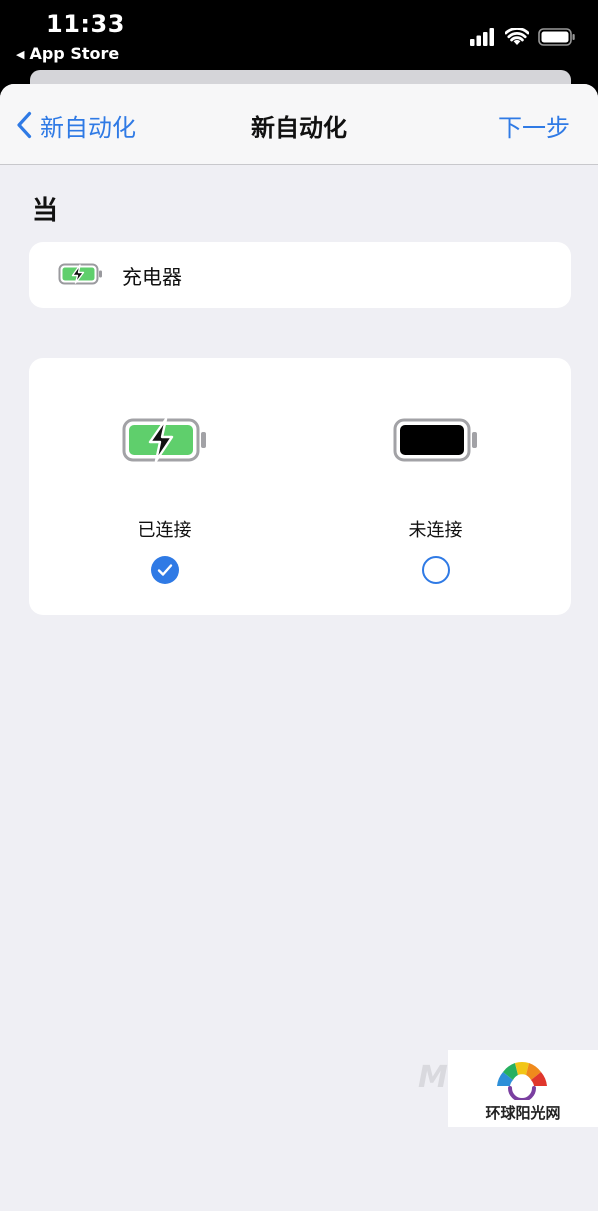 The image size is (598, 1211). I want to click on status-time: 11:33, so click(85, 24).